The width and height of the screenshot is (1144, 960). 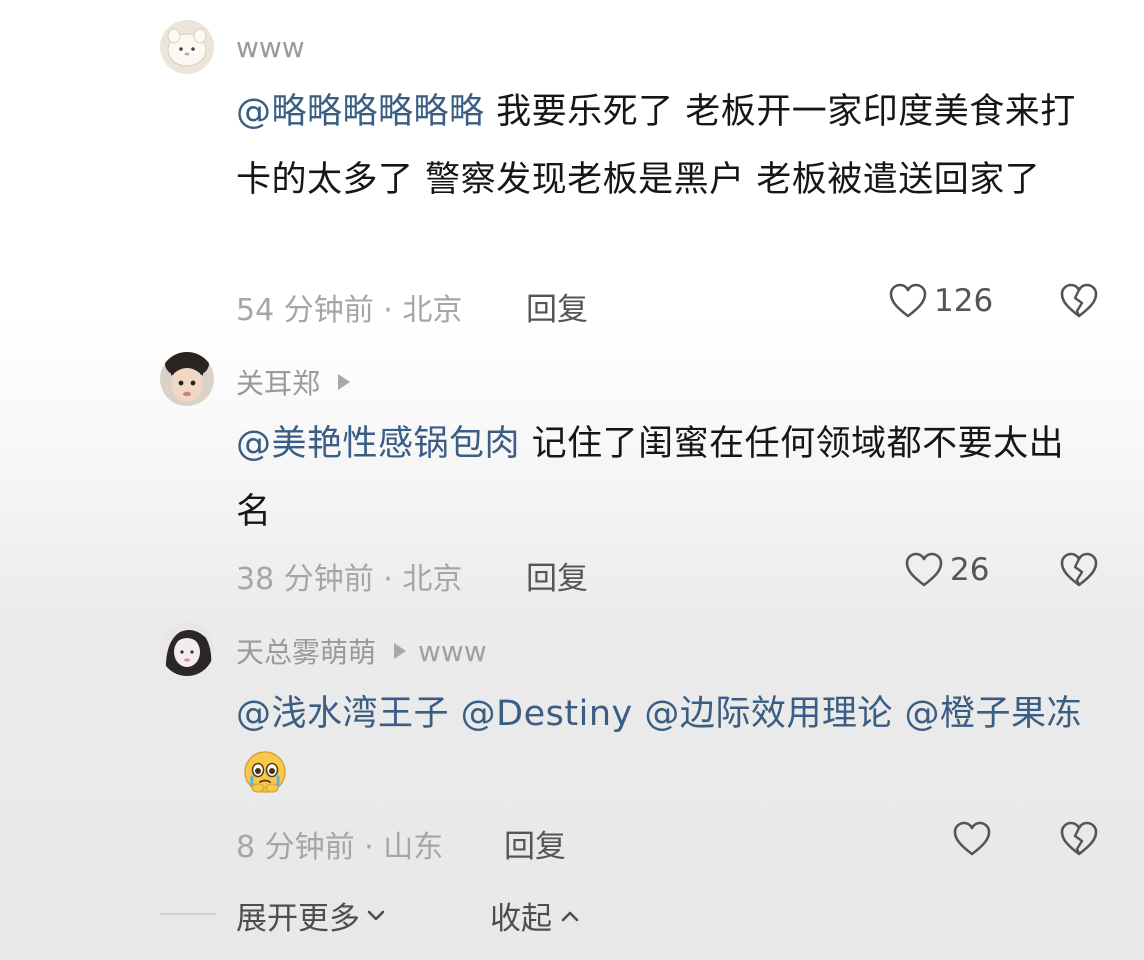 I want to click on like-count: 26, so click(x=970, y=570).